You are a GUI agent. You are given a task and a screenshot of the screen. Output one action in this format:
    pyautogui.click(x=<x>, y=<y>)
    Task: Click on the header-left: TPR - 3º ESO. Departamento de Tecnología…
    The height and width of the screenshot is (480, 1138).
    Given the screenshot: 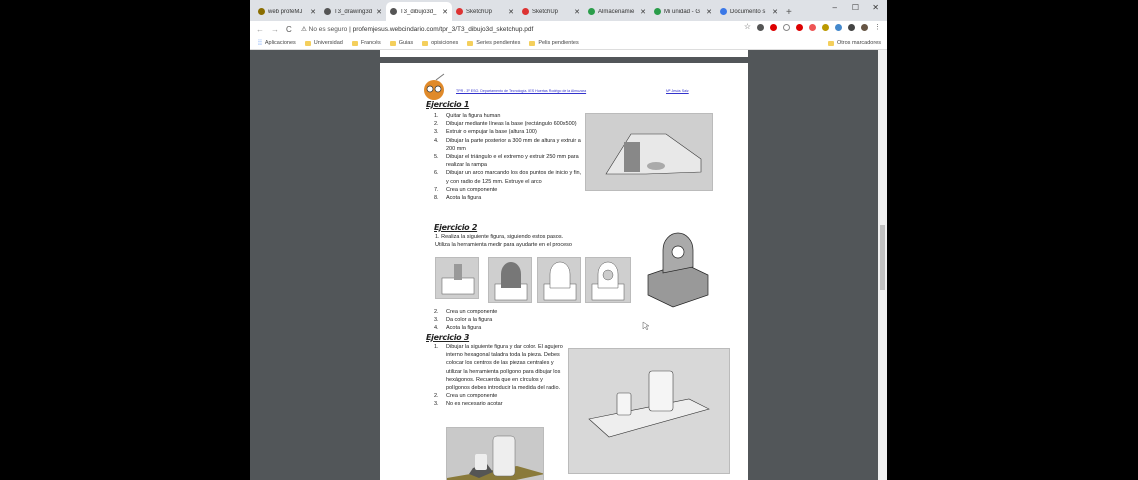 What is the action you would take?
    pyautogui.click(x=521, y=91)
    